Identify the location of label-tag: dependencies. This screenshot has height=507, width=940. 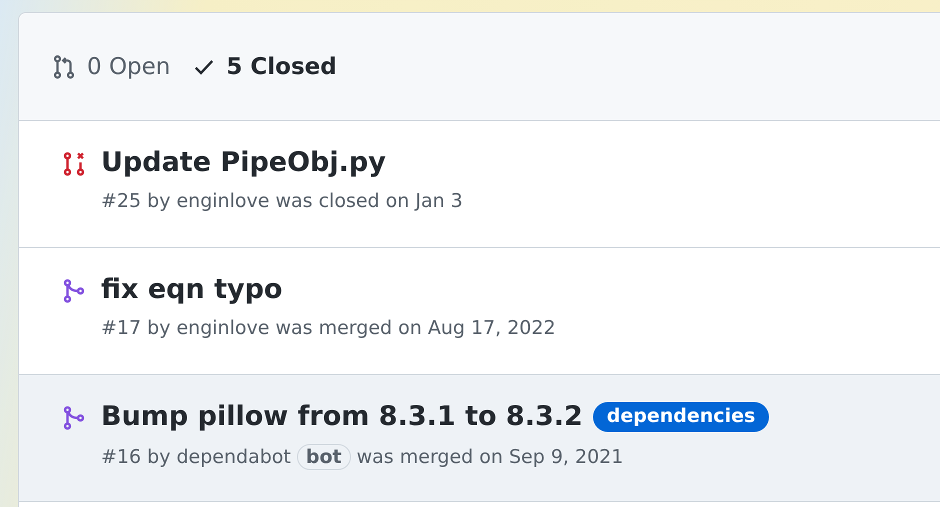
(681, 417).